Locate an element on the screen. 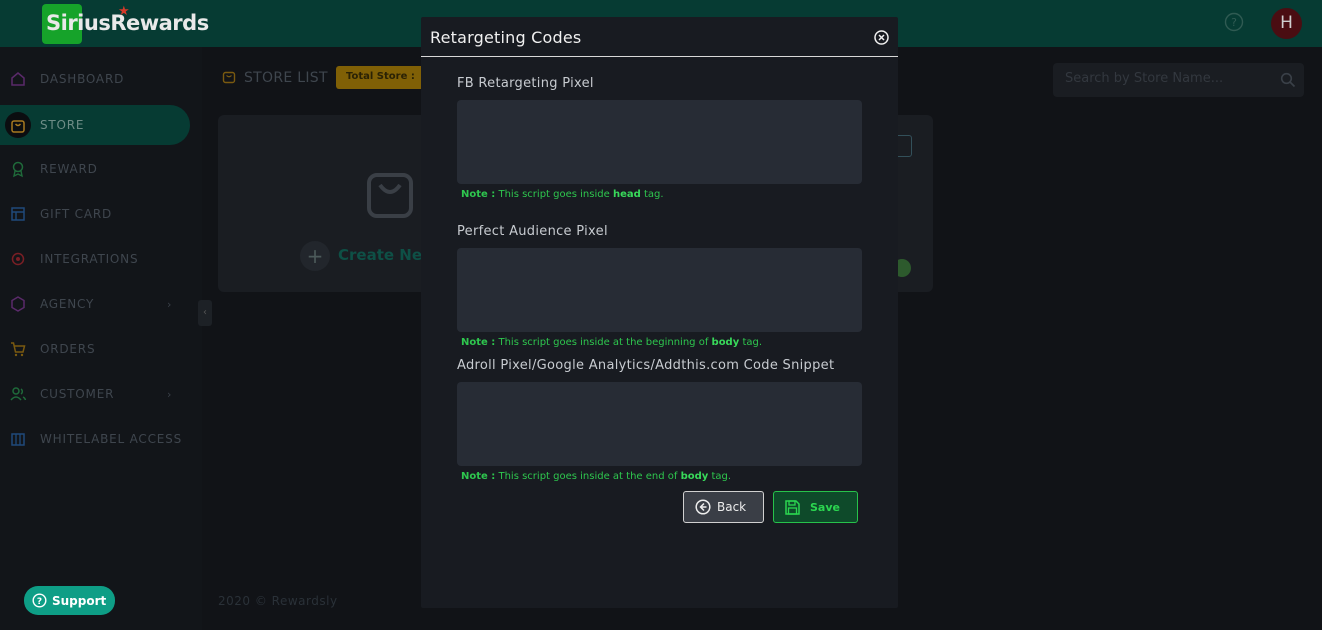 The height and width of the screenshot is (630, 1322). store-search-box is located at coordinates (1178, 80).